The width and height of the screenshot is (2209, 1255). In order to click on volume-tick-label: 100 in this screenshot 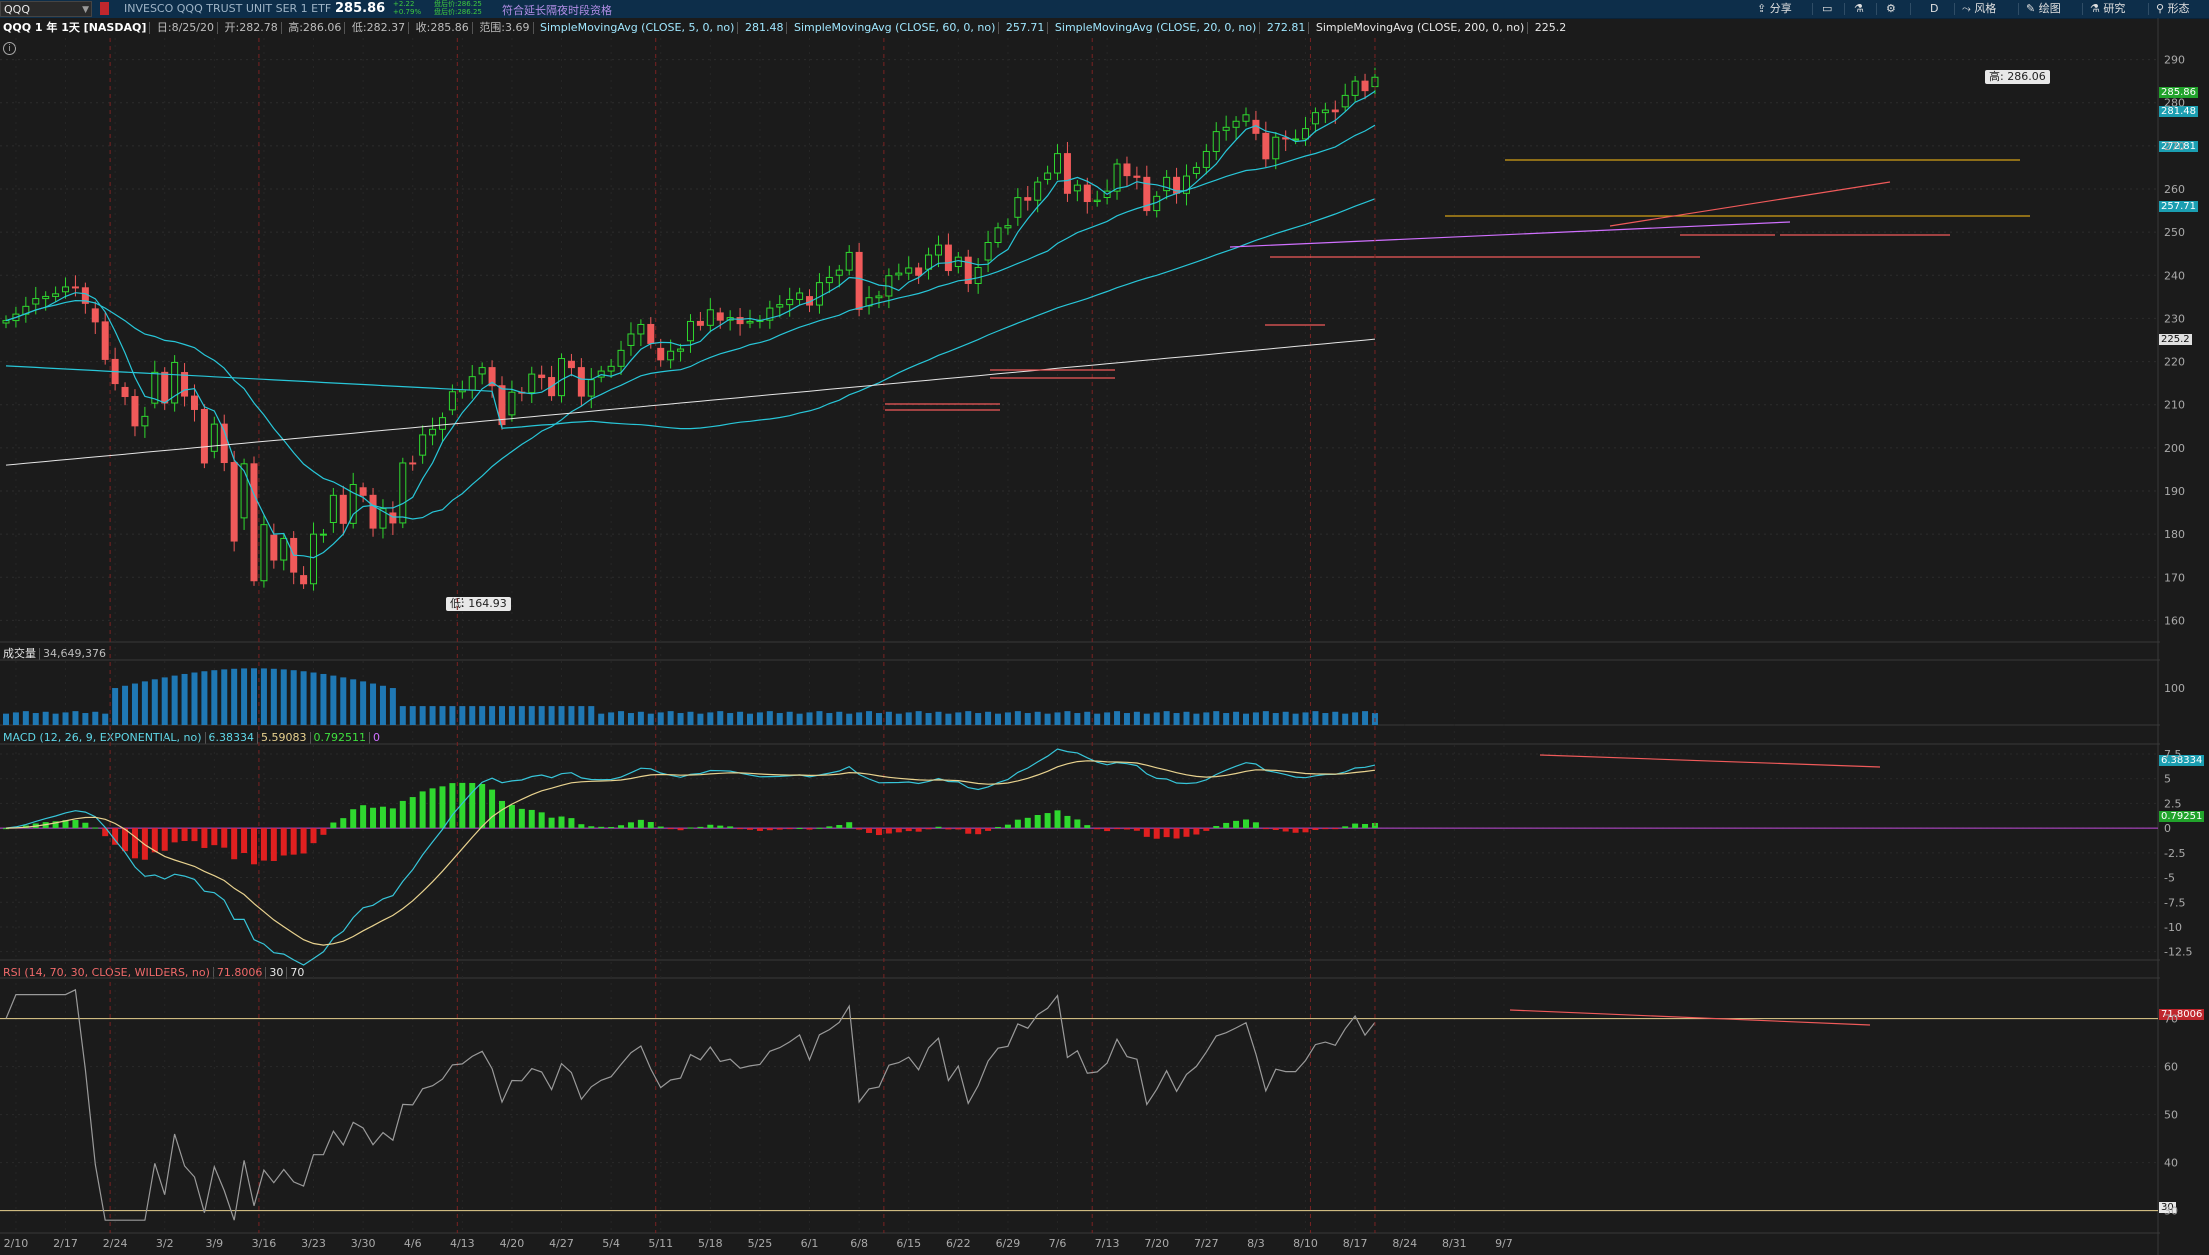, I will do `click(2174, 688)`.